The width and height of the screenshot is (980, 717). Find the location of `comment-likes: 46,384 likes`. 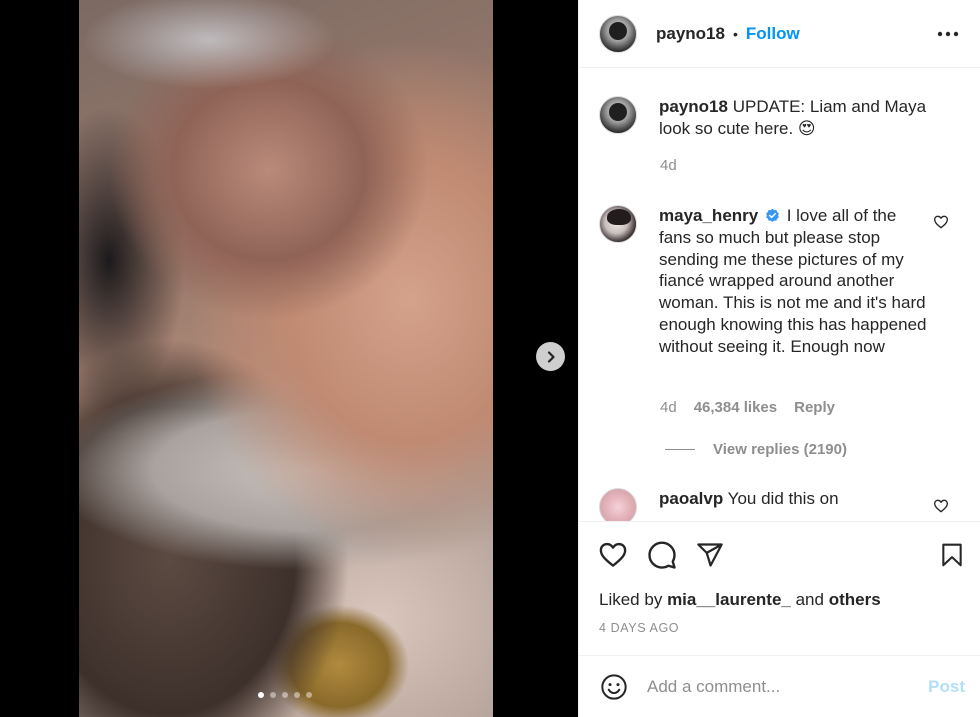

comment-likes: 46,384 likes is located at coordinates (735, 407).